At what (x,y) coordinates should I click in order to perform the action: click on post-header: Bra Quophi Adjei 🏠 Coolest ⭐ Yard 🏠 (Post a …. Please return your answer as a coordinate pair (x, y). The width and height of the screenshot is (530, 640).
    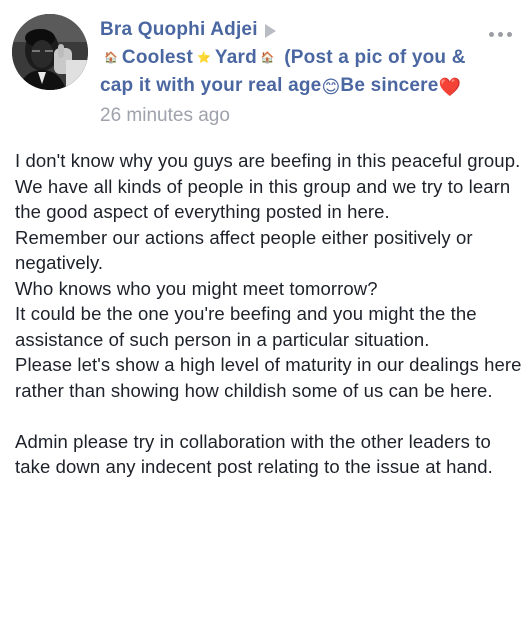
    Looking at the image, I should click on (290, 73).